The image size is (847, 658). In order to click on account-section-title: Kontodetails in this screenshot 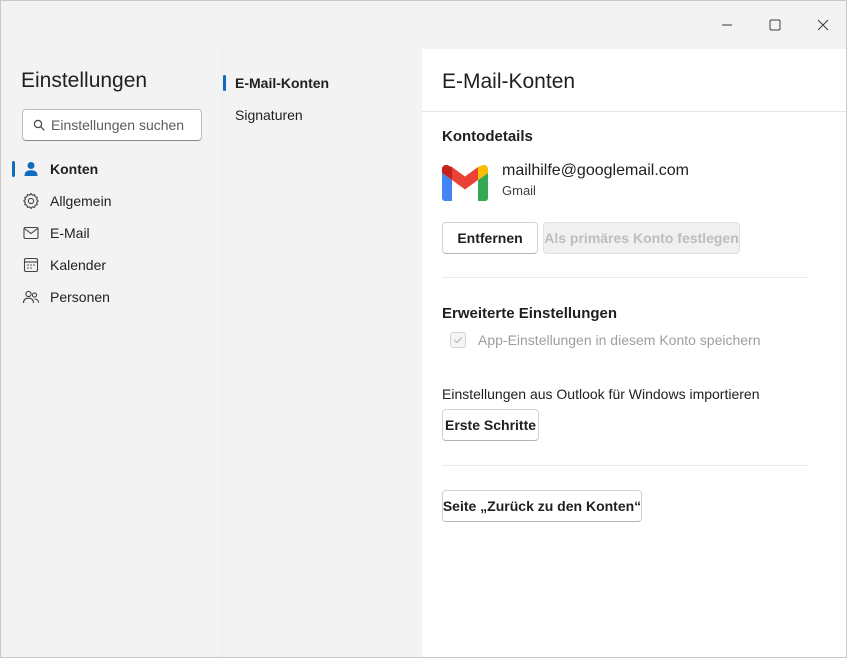, I will do `click(487, 136)`.